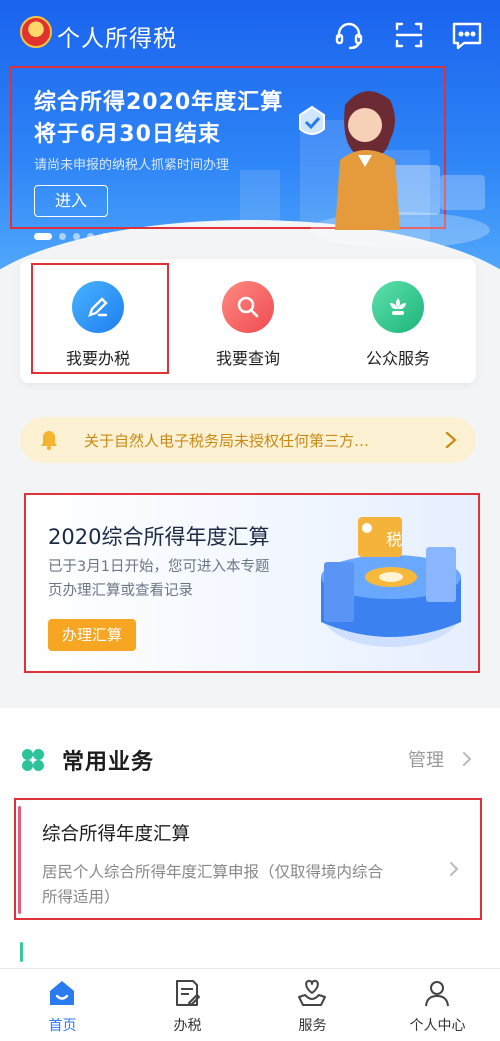  What do you see at coordinates (92, 635) in the screenshot?
I see `process-settlement-button: 办理汇算` at bounding box center [92, 635].